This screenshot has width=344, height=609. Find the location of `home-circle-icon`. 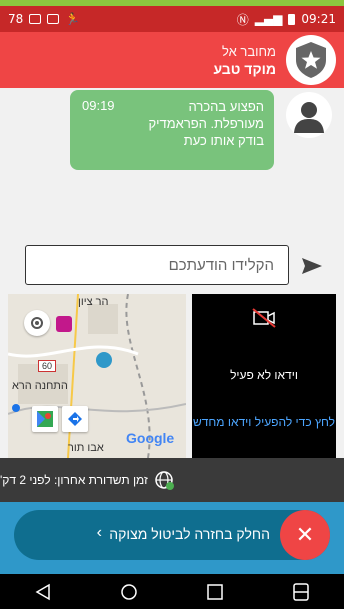

home-circle-icon is located at coordinates (129, 591).